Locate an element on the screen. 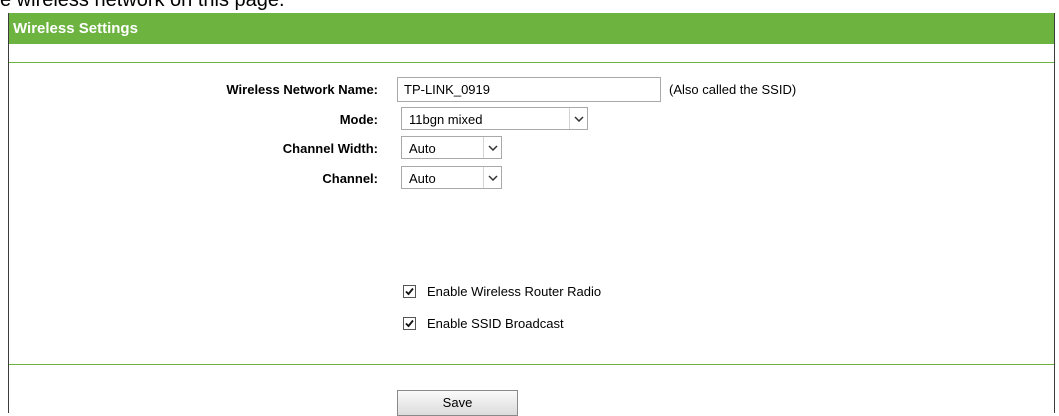  channel-label: Channel: is located at coordinates (350, 178).